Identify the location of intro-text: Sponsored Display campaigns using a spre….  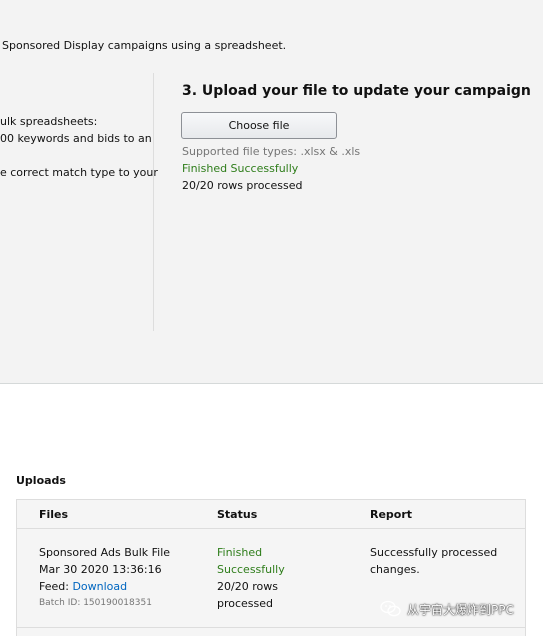
(144, 45).